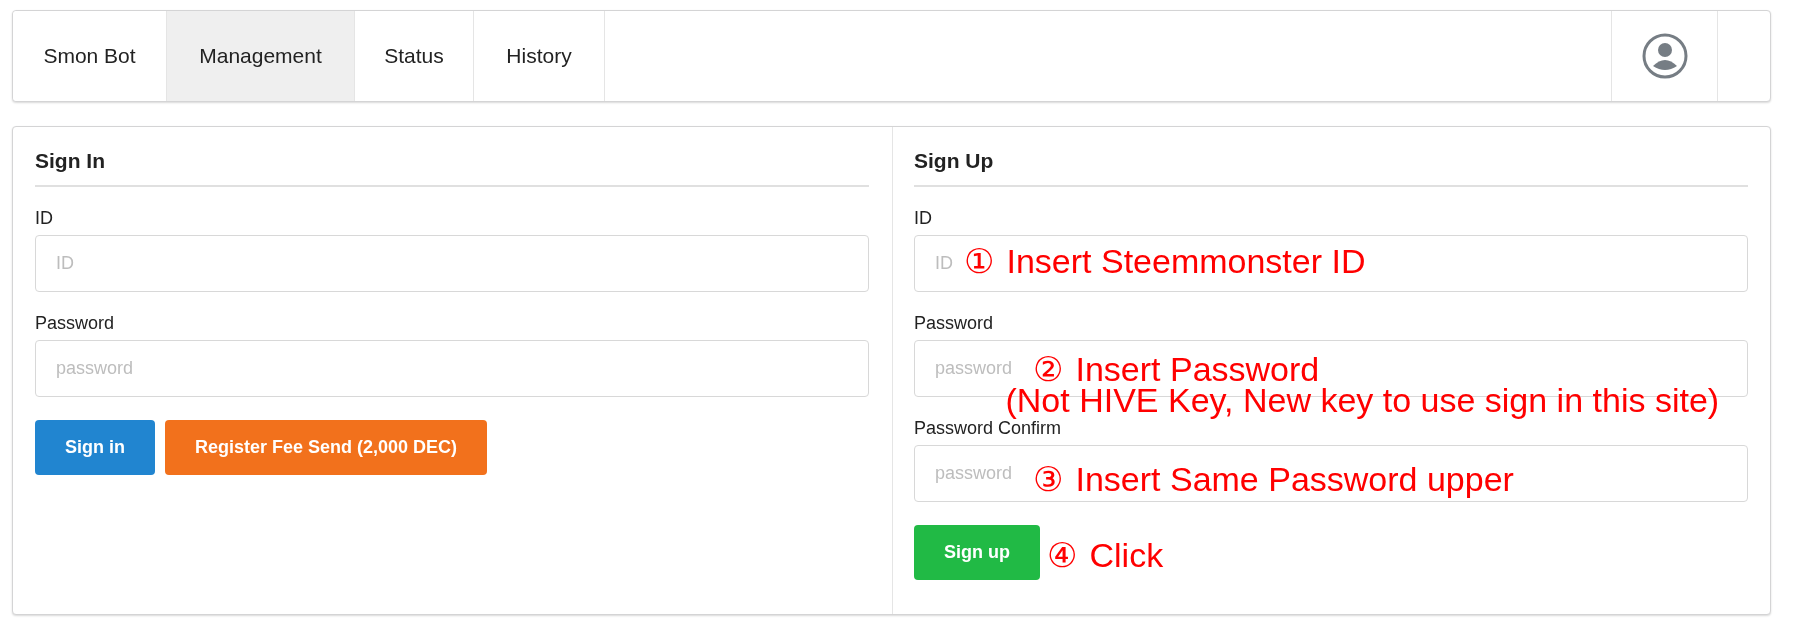  What do you see at coordinates (1294, 479) in the screenshot?
I see `annotation-text: Insert Same Password upper` at bounding box center [1294, 479].